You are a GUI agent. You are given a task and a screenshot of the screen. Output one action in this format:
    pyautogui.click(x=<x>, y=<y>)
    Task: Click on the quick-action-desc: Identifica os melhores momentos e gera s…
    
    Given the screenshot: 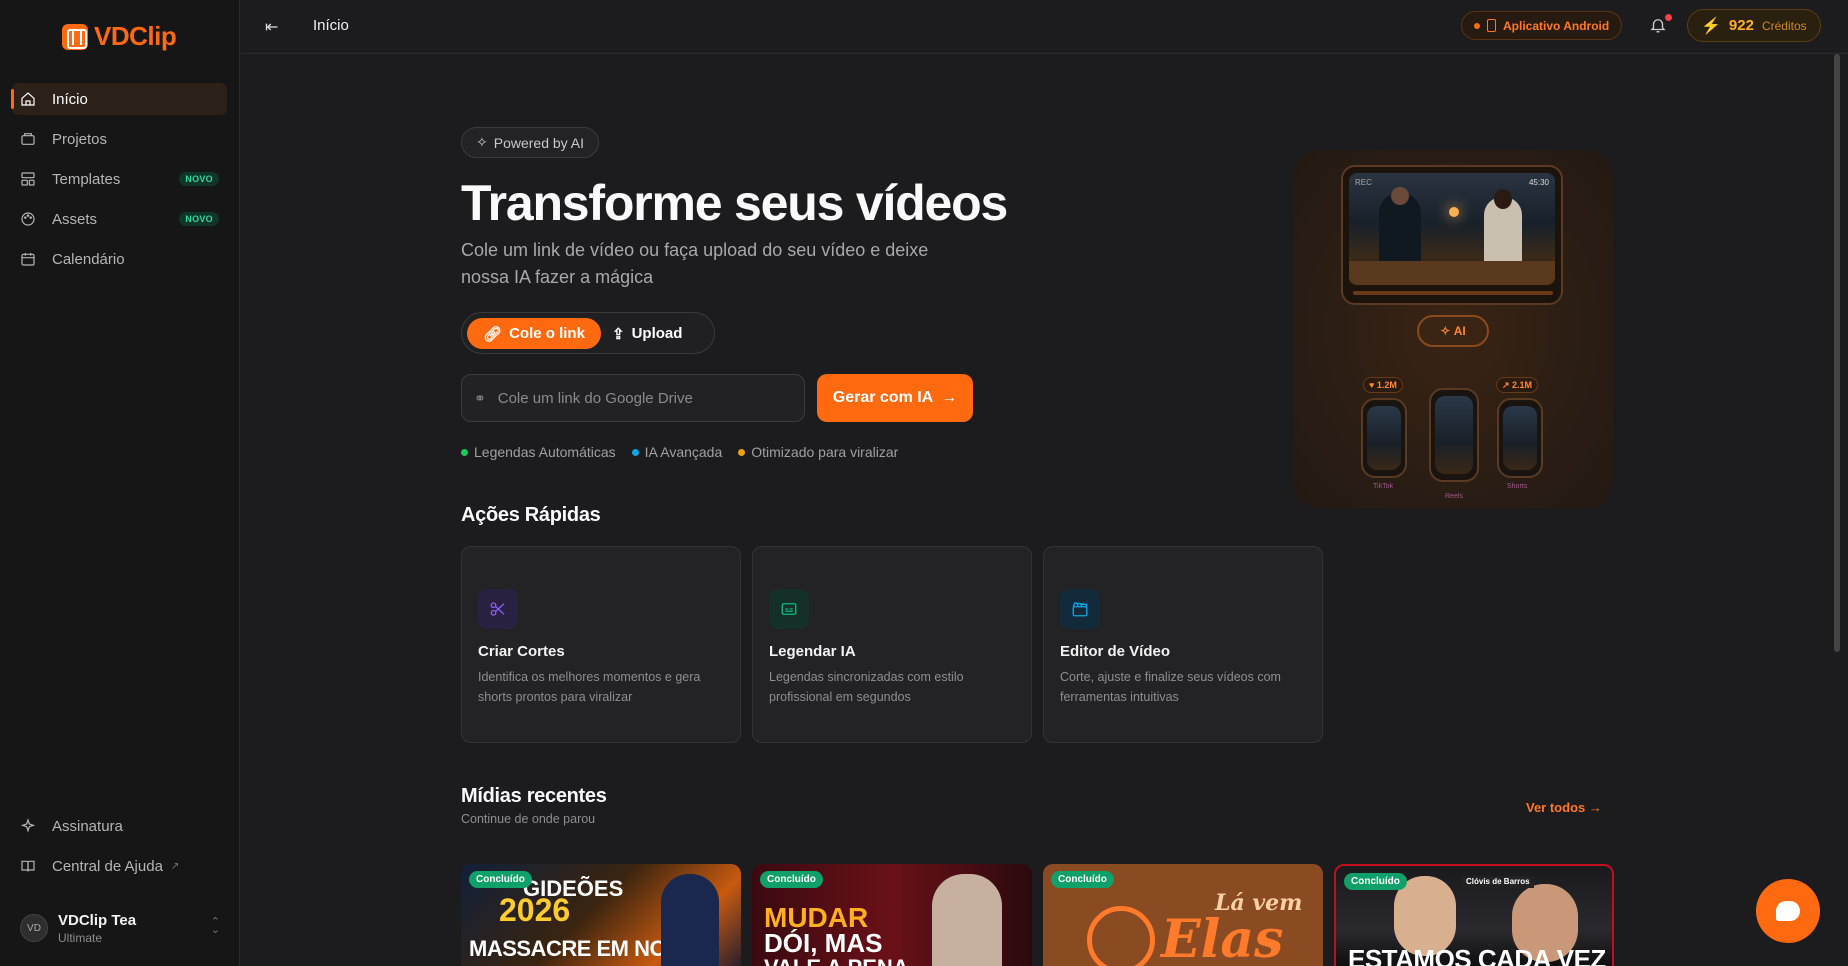 What is the action you would take?
    pyautogui.click(x=589, y=687)
    